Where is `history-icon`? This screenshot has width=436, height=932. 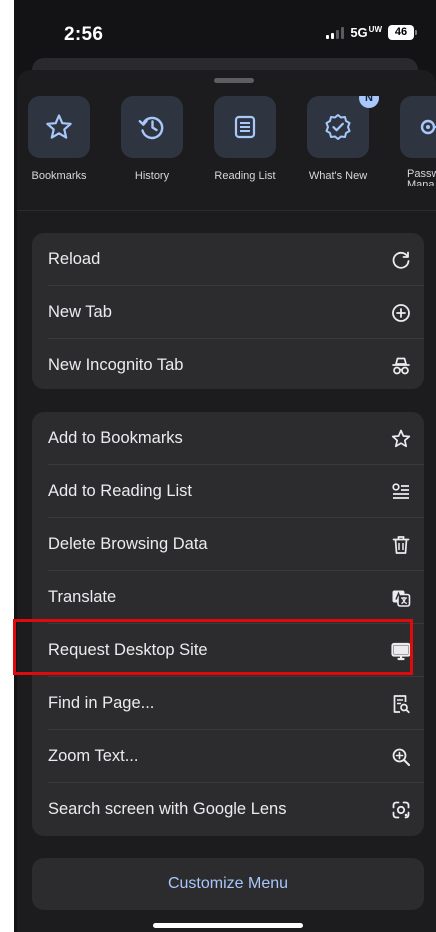 history-icon is located at coordinates (151, 128).